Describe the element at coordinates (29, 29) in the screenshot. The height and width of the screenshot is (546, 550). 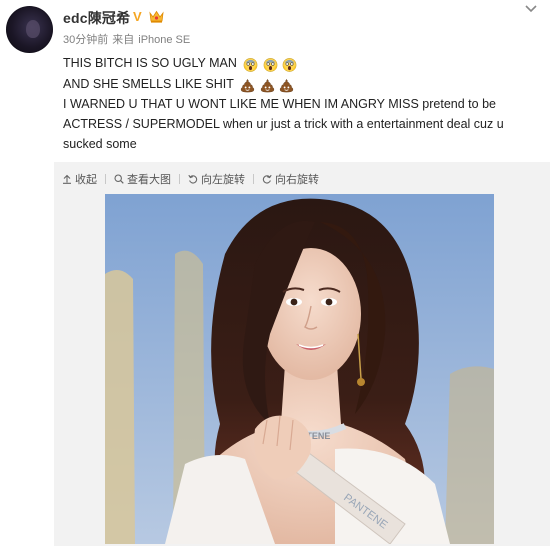
I see `user-avatar` at that location.